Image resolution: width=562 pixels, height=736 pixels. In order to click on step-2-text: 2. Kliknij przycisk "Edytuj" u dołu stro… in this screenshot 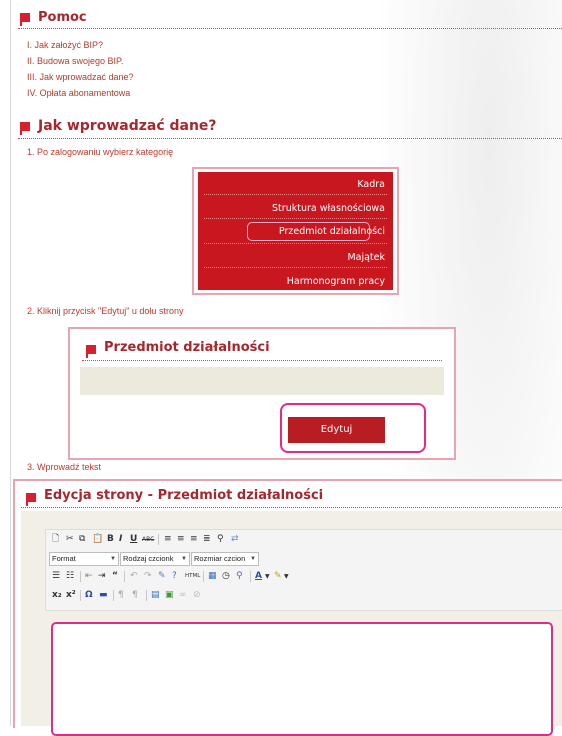, I will do `click(105, 311)`.